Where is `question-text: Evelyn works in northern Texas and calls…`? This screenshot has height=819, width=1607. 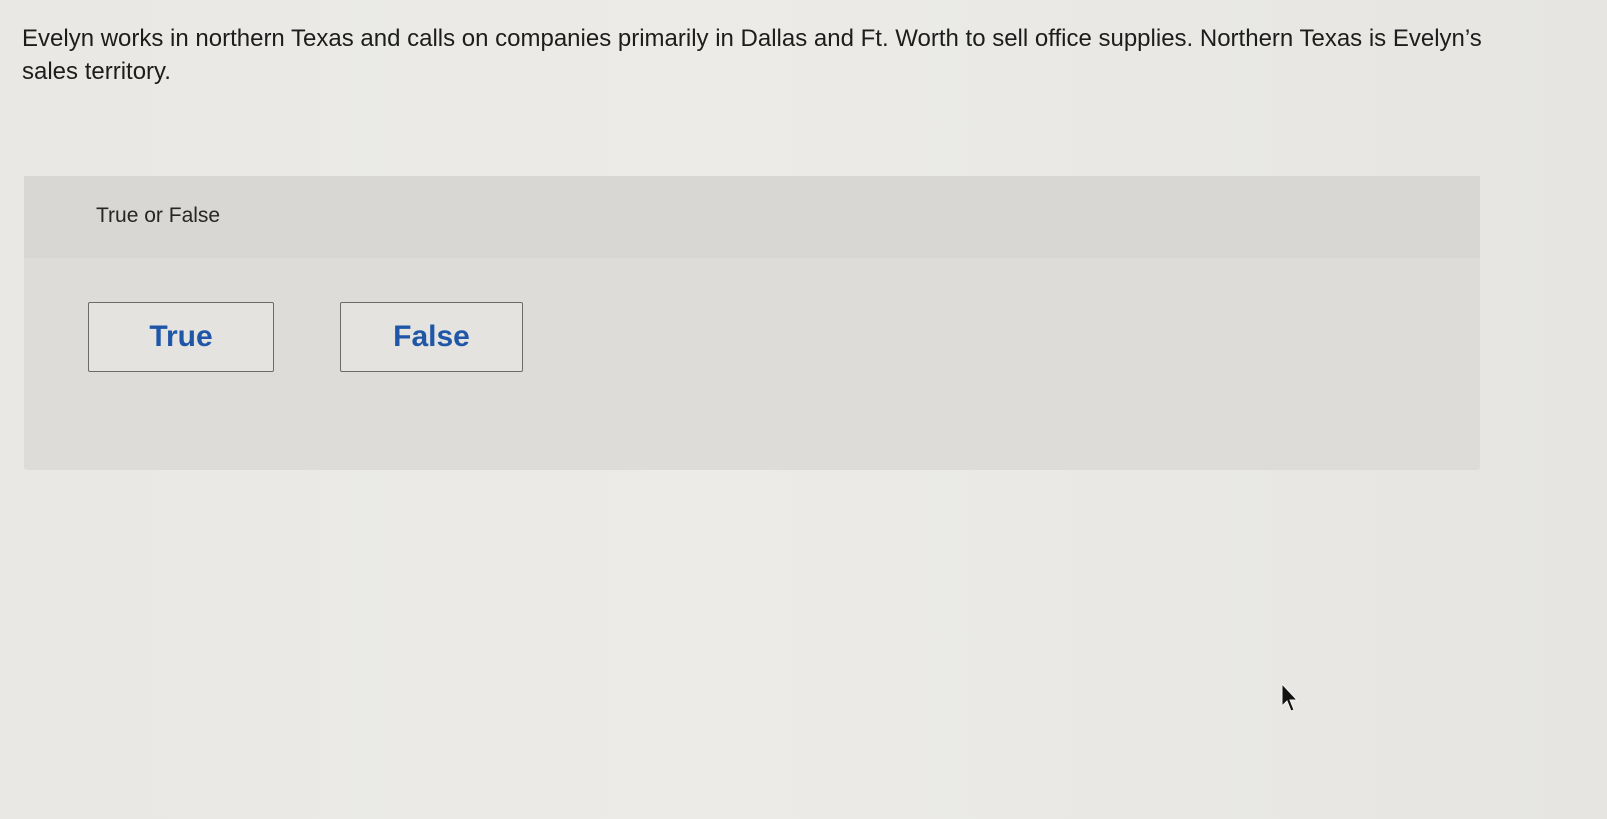 question-text: Evelyn works in northern Texas and calls… is located at coordinates (752, 55).